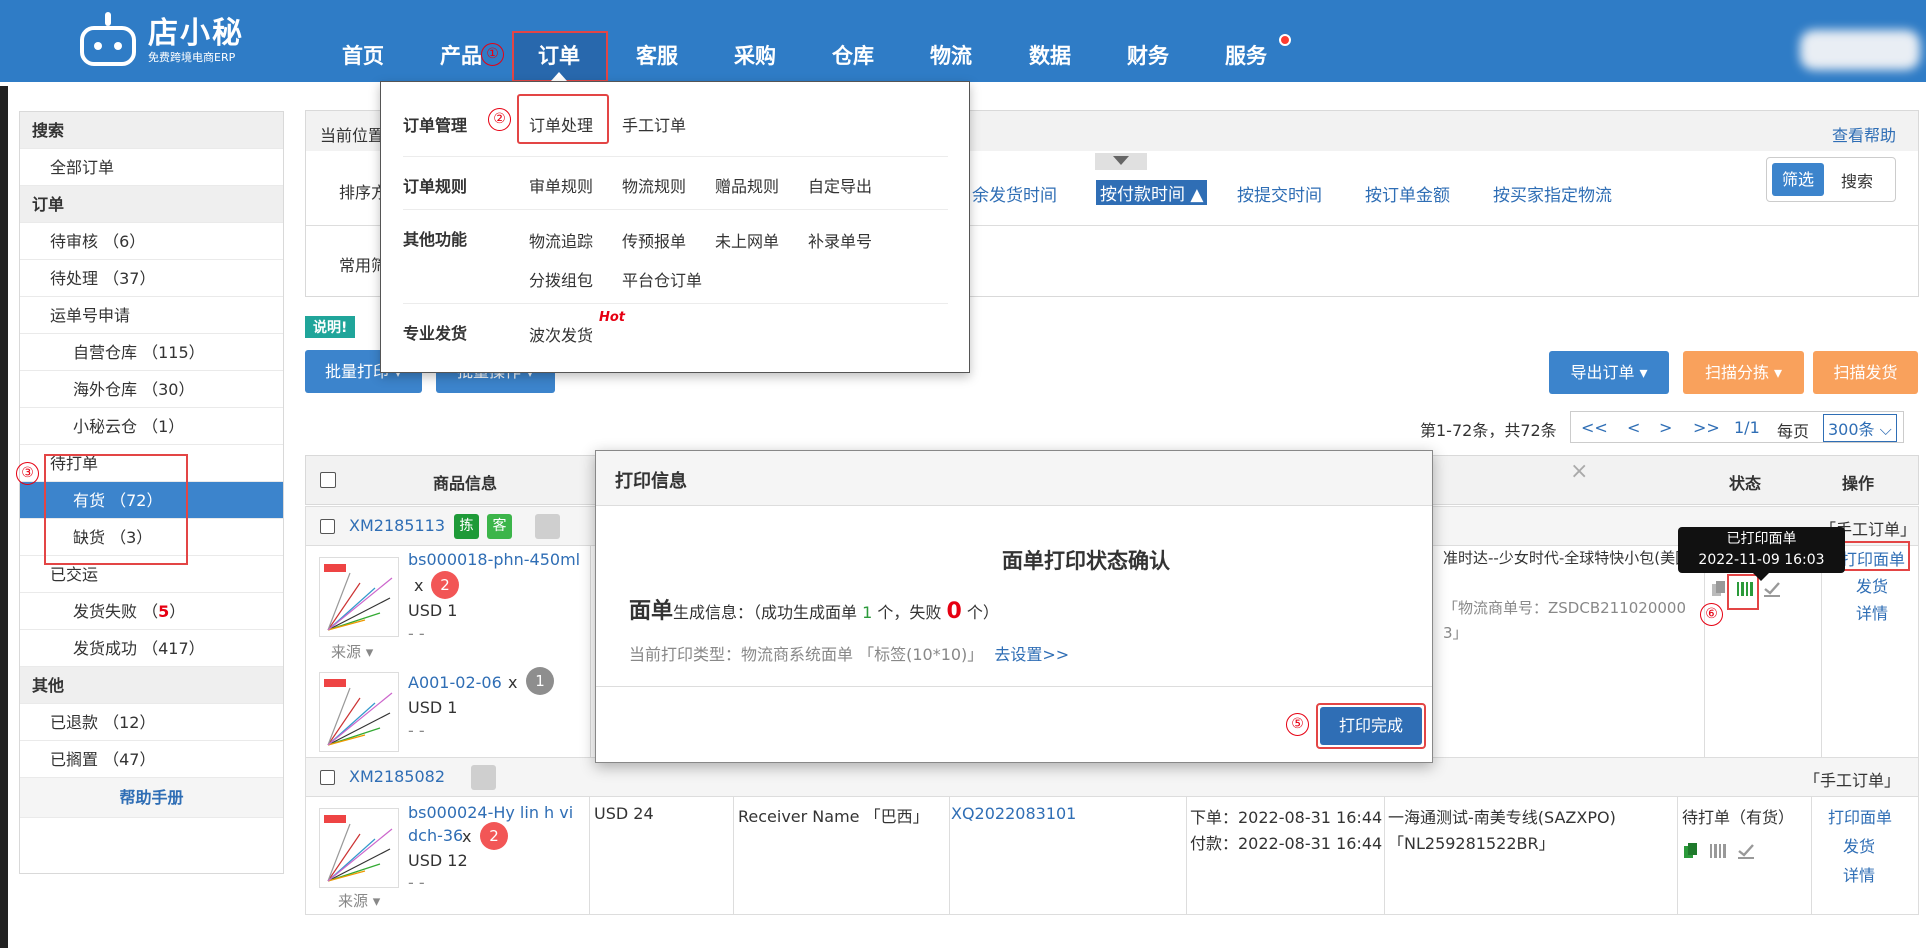 This screenshot has width=1926, height=948. What do you see at coordinates (455, 682) in the screenshot?
I see `item-sku-link: A001-02-06` at bounding box center [455, 682].